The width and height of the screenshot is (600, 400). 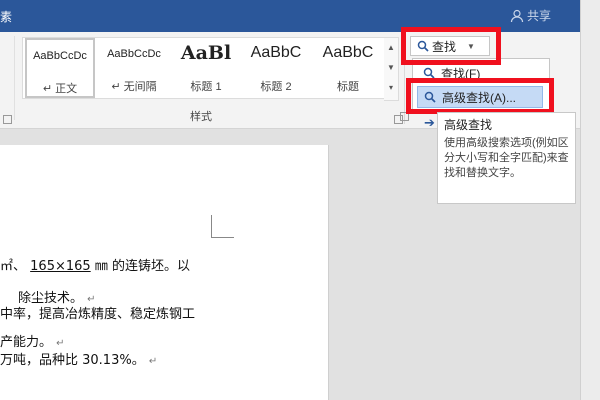 I want to click on scroll-up-icon: ▲, so click(x=391, y=48).